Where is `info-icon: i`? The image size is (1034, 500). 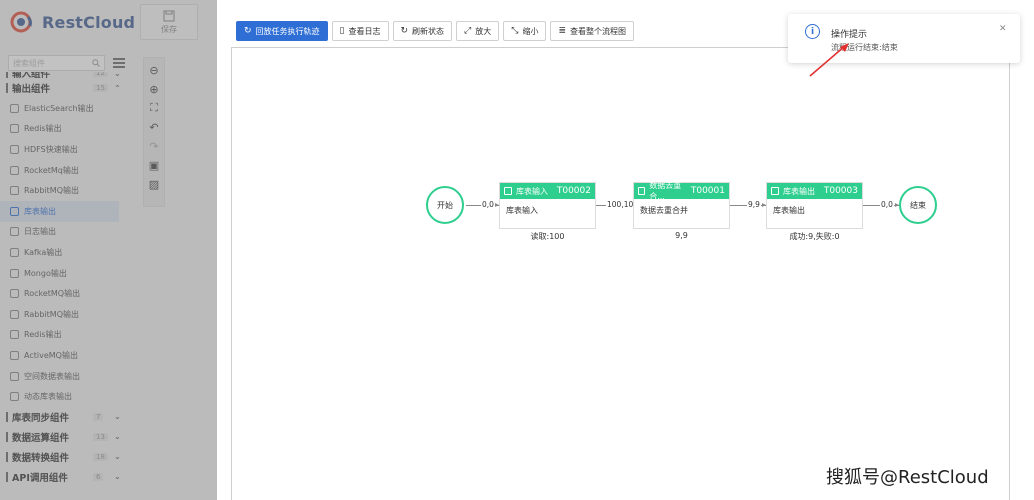 info-icon: i is located at coordinates (812, 31).